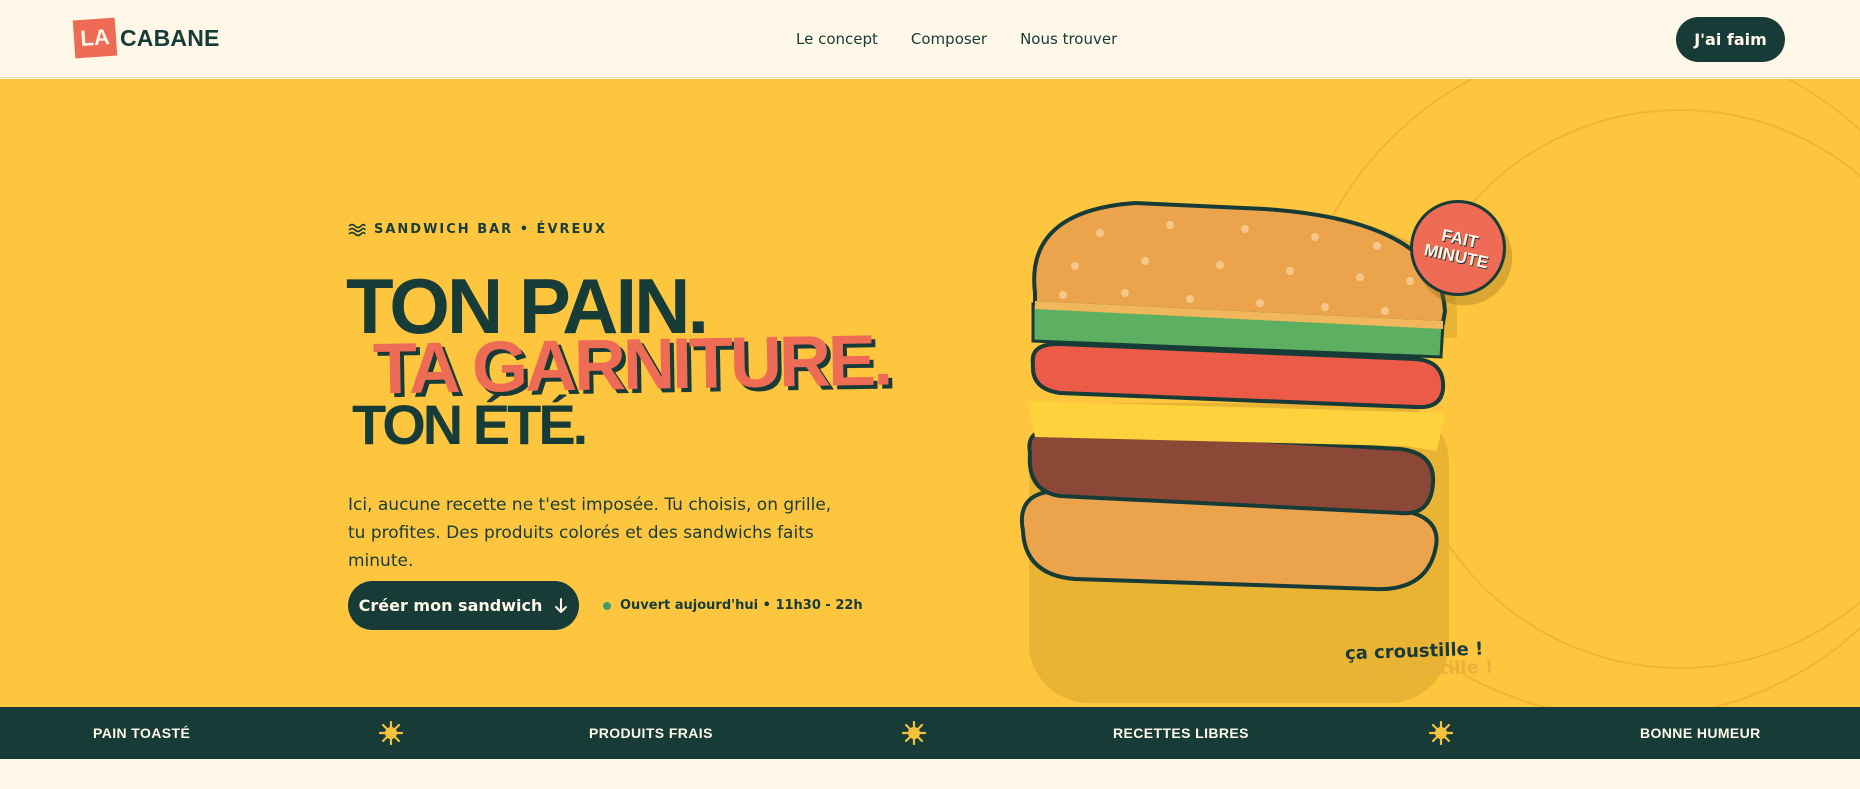 The height and width of the screenshot is (789, 1860). What do you see at coordinates (561, 605) in the screenshot?
I see `arrow-down-icon` at bounding box center [561, 605].